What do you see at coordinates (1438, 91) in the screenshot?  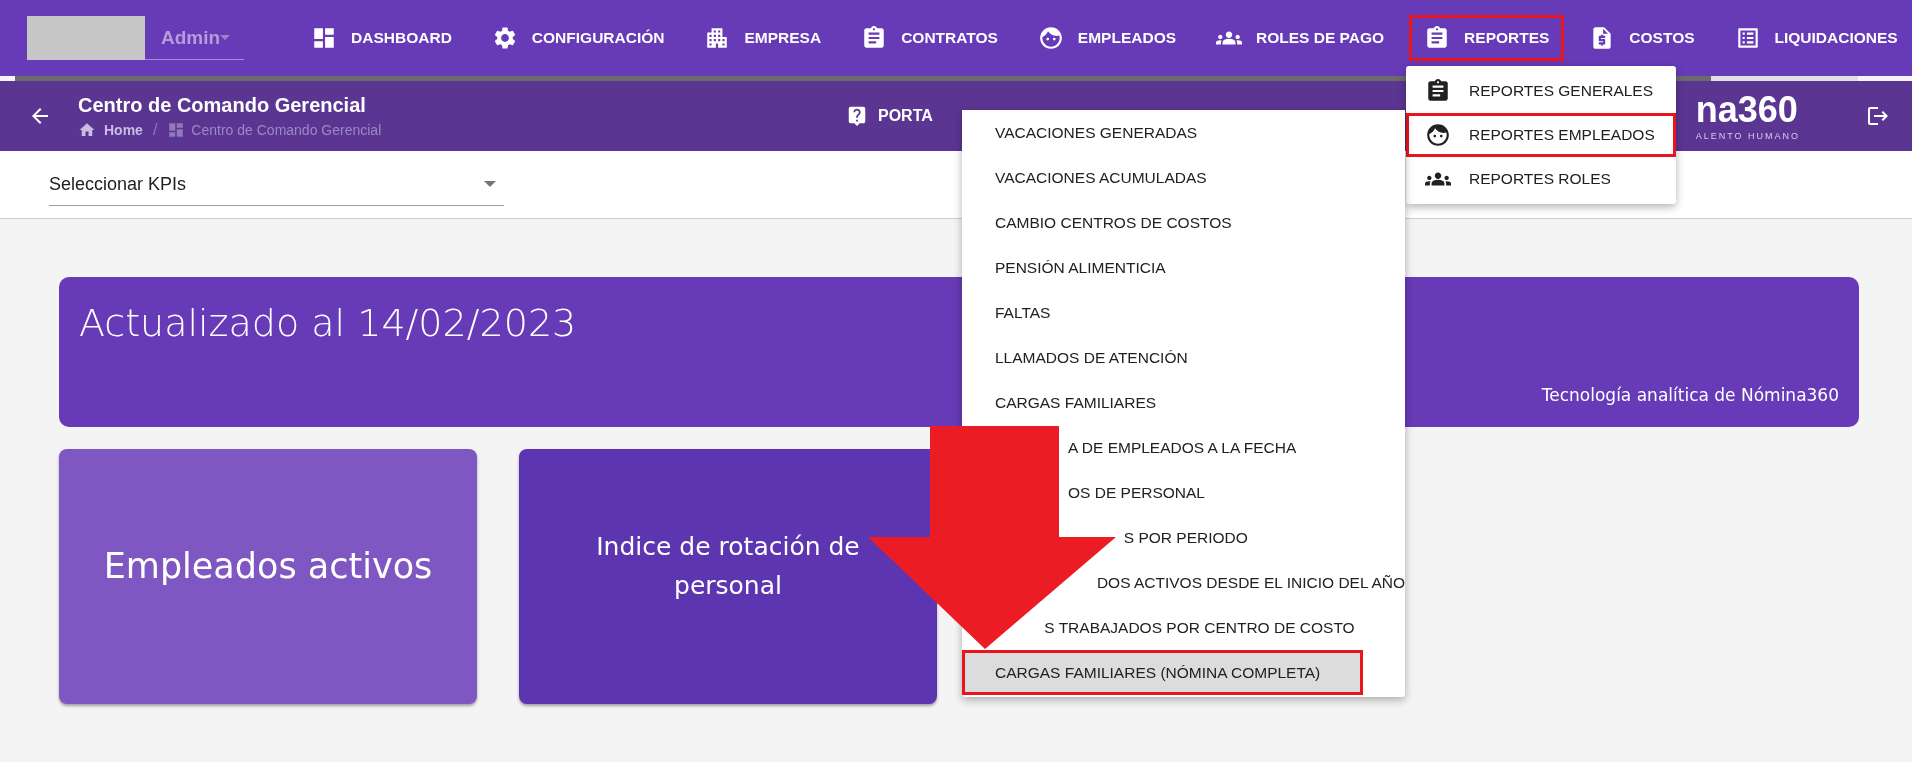 I see `clipboard-icon` at bounding box center [1438, 91].